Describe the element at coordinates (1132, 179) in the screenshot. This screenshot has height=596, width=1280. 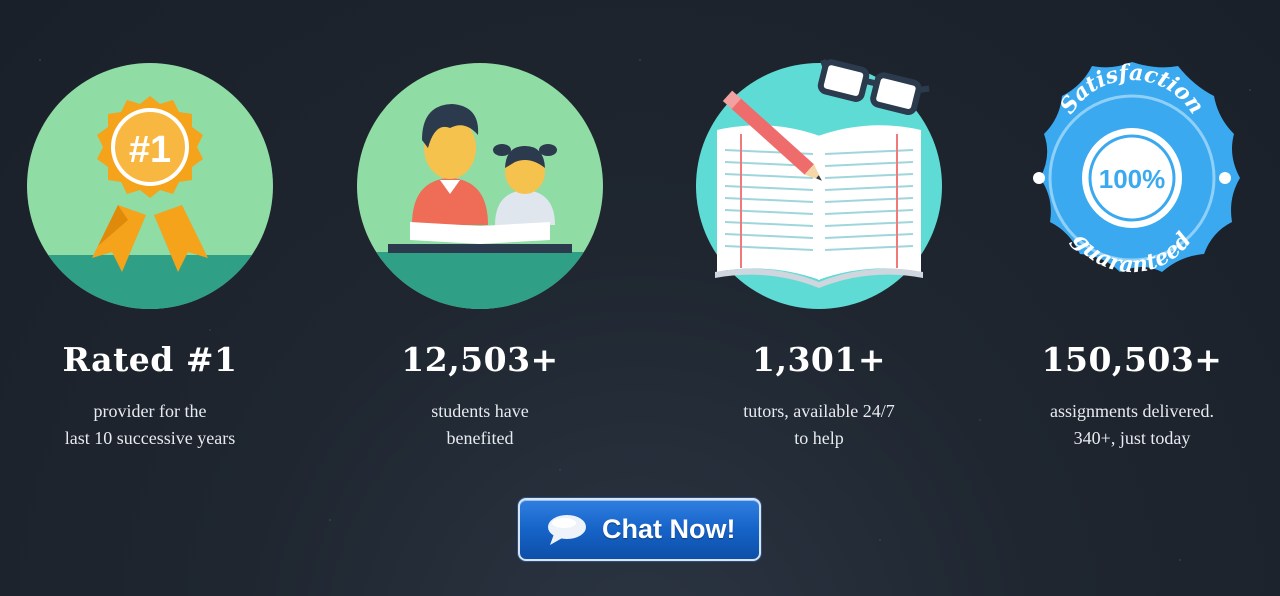
I see `seal-center-text: 100%` at that location.